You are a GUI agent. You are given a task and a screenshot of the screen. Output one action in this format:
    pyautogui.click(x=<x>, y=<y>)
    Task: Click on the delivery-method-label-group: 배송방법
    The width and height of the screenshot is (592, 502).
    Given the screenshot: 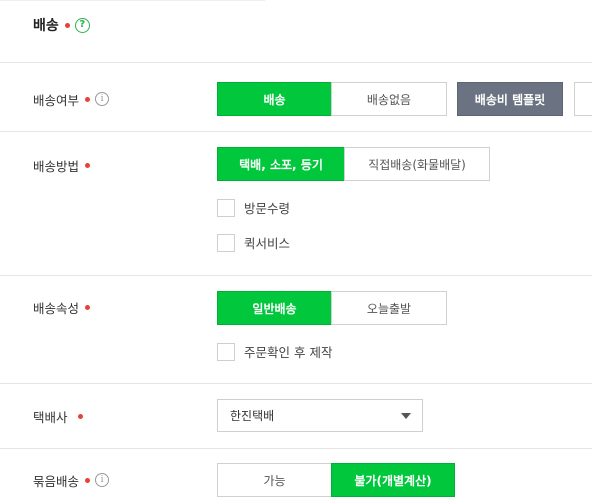 What is the action you would take?
    pyautogui.click(x=62, y=165)
    